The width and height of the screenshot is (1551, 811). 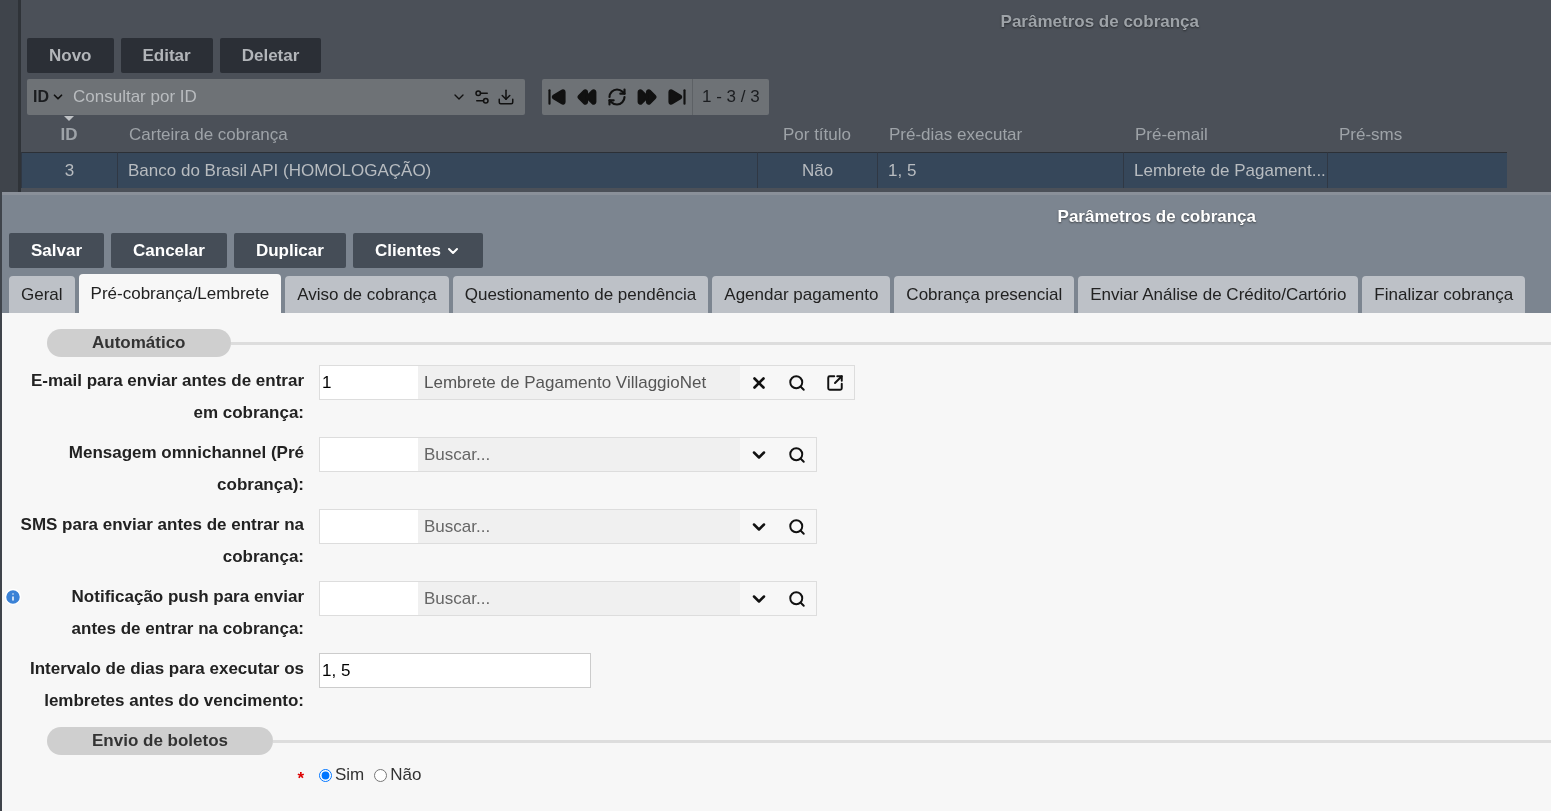 What do you see at coordinates (160, 741) in the screenshot?
I see `section-header: Envio de boletos` at bounding box center [160, 741].